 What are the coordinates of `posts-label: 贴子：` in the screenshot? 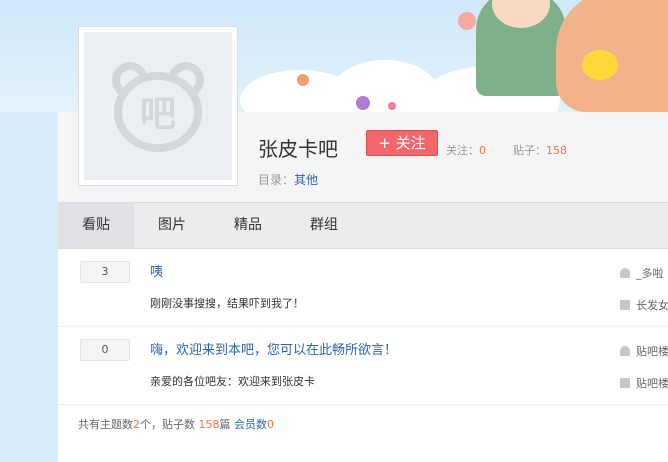 It's located at (529, 150).